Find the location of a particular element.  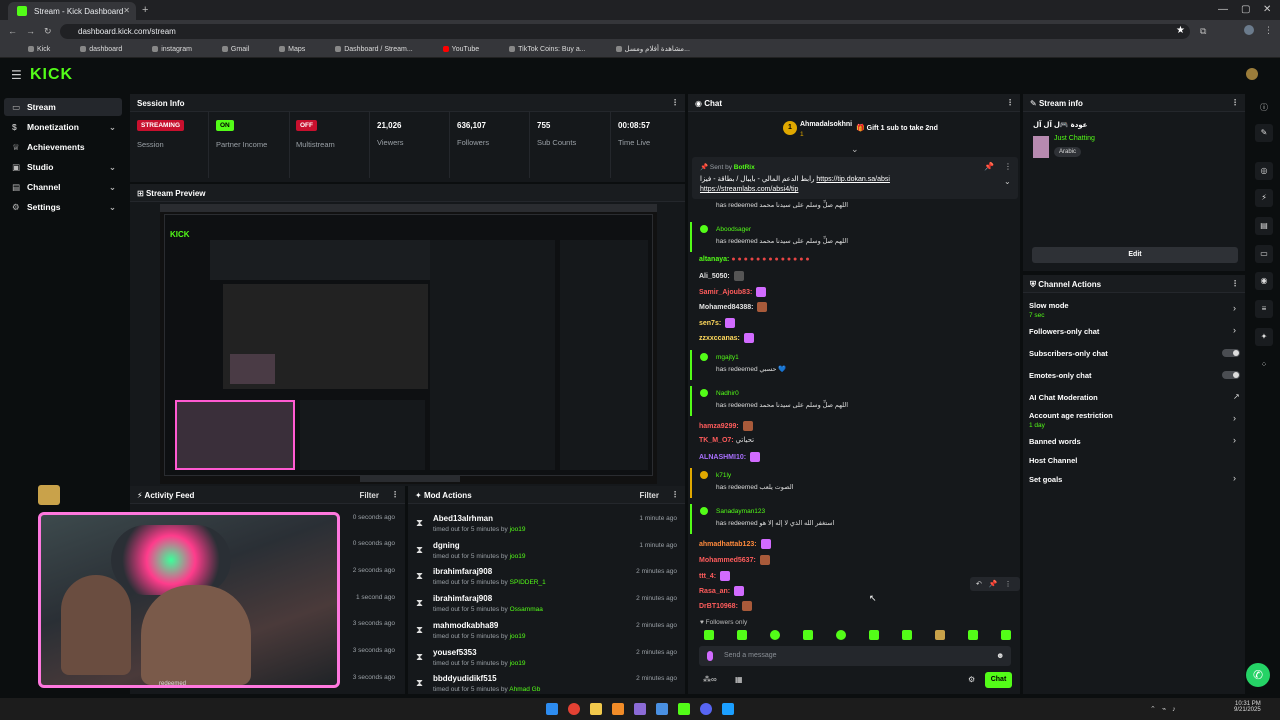

extensions-icon: ⧉ is located at coordinates (1203, 31).